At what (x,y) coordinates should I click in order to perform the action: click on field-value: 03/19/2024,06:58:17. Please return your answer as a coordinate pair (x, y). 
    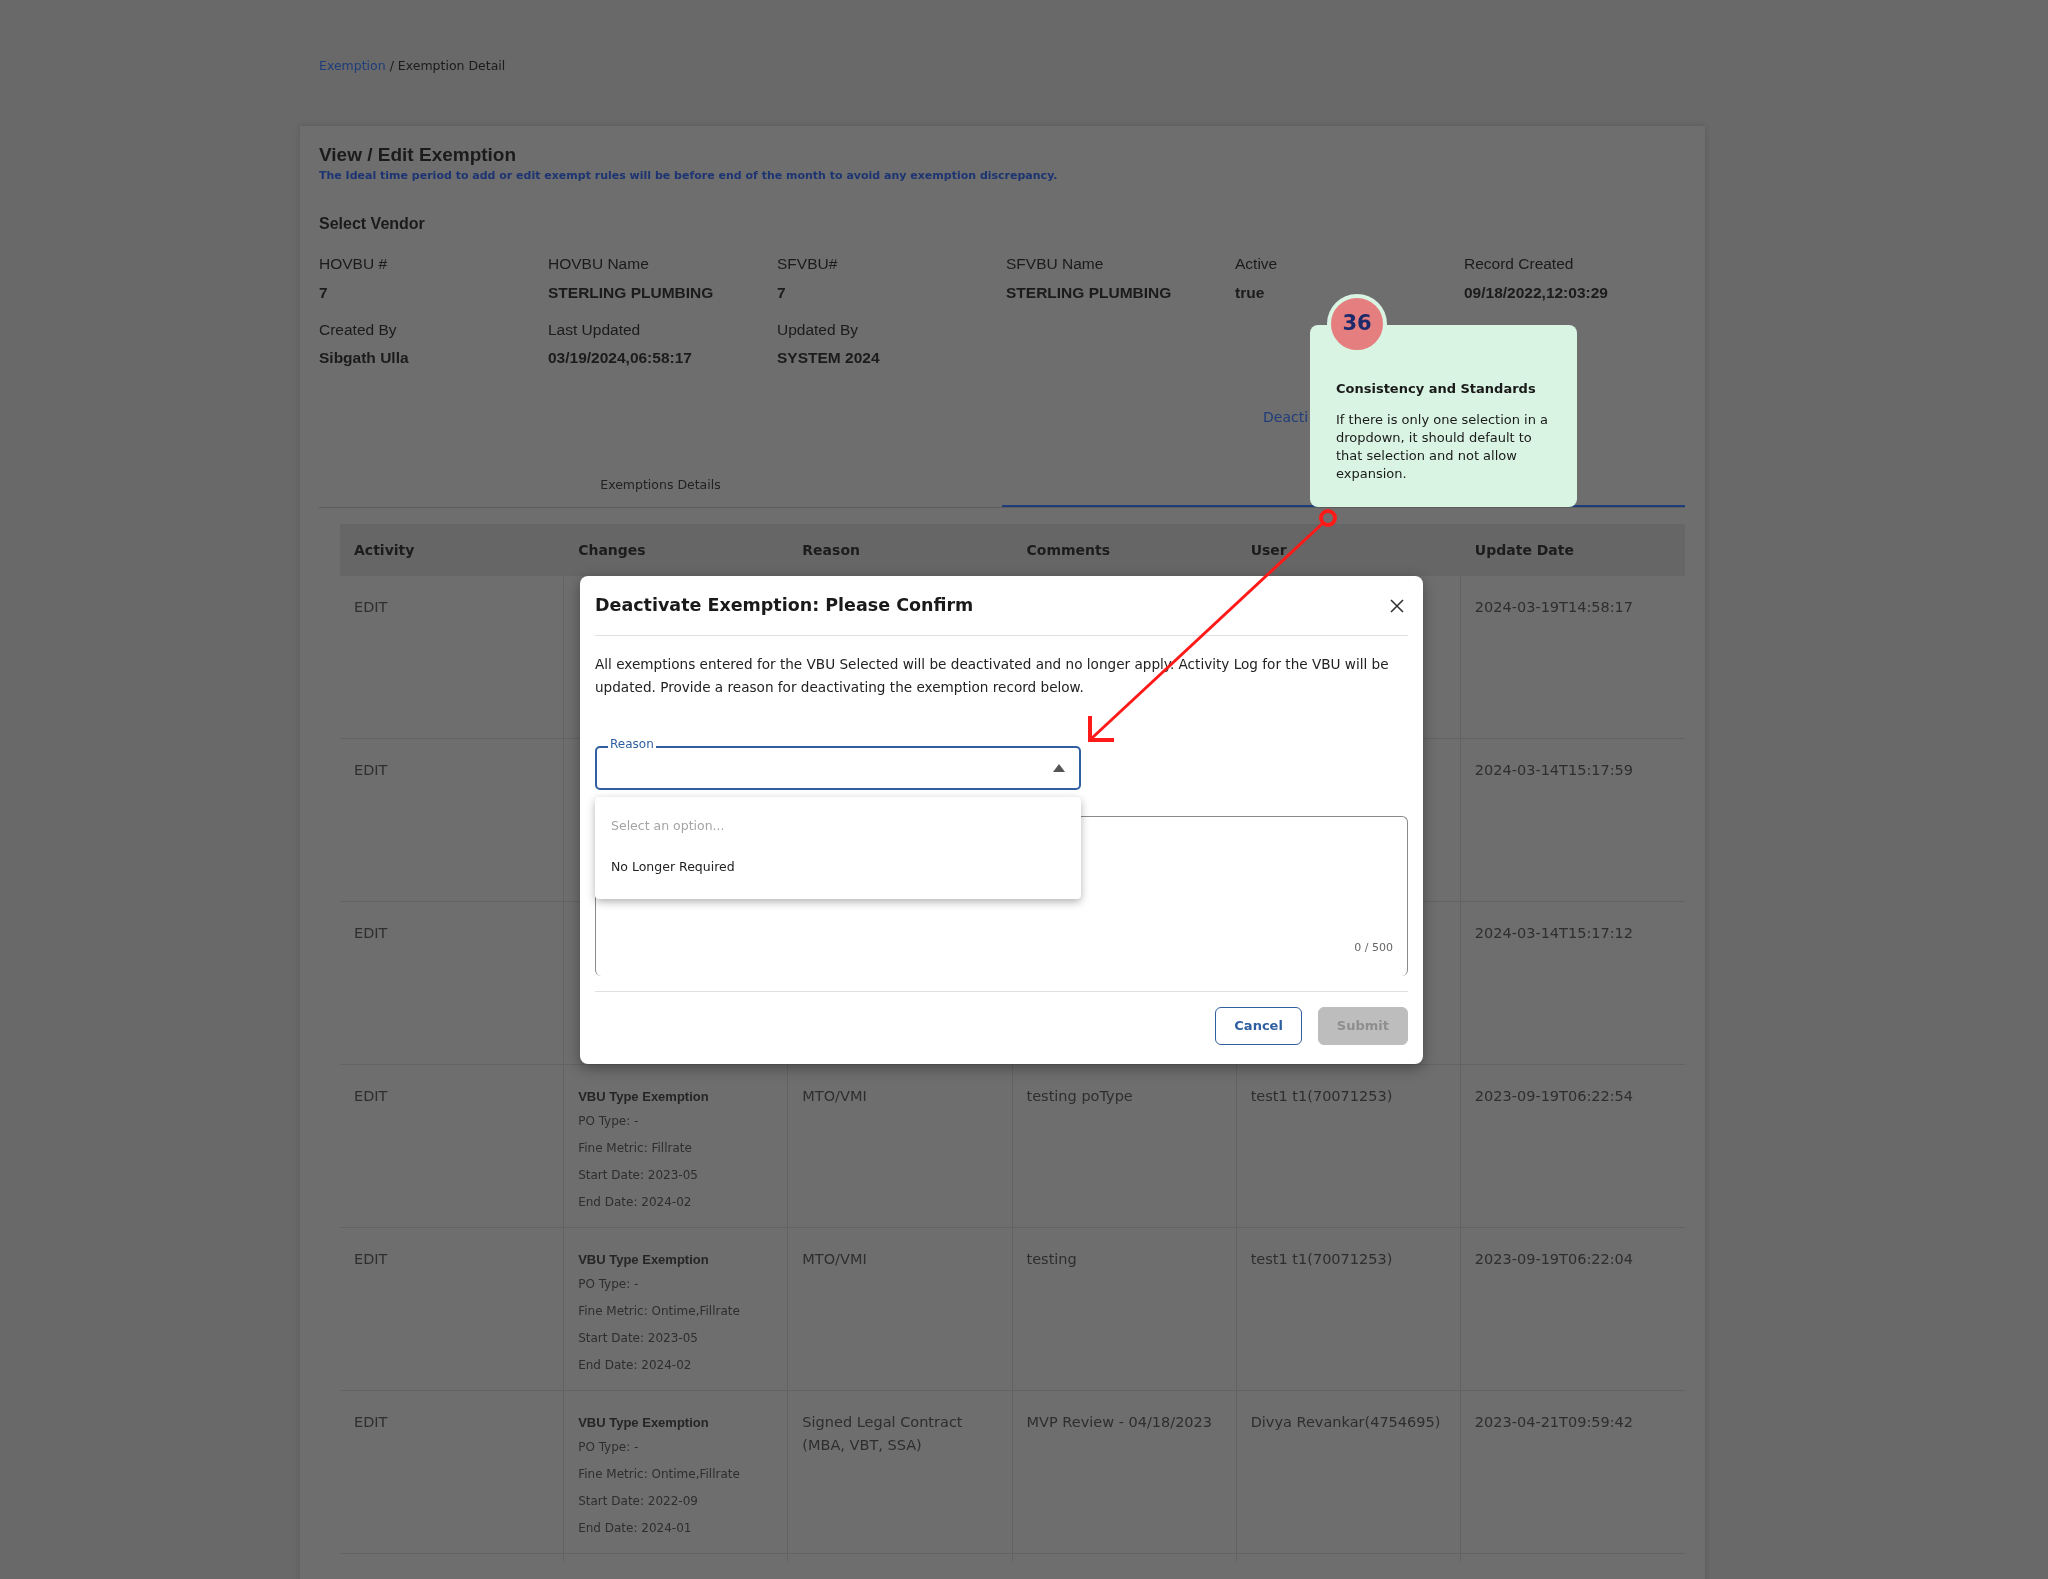
    Looking at the image, I should click on (620, 358).